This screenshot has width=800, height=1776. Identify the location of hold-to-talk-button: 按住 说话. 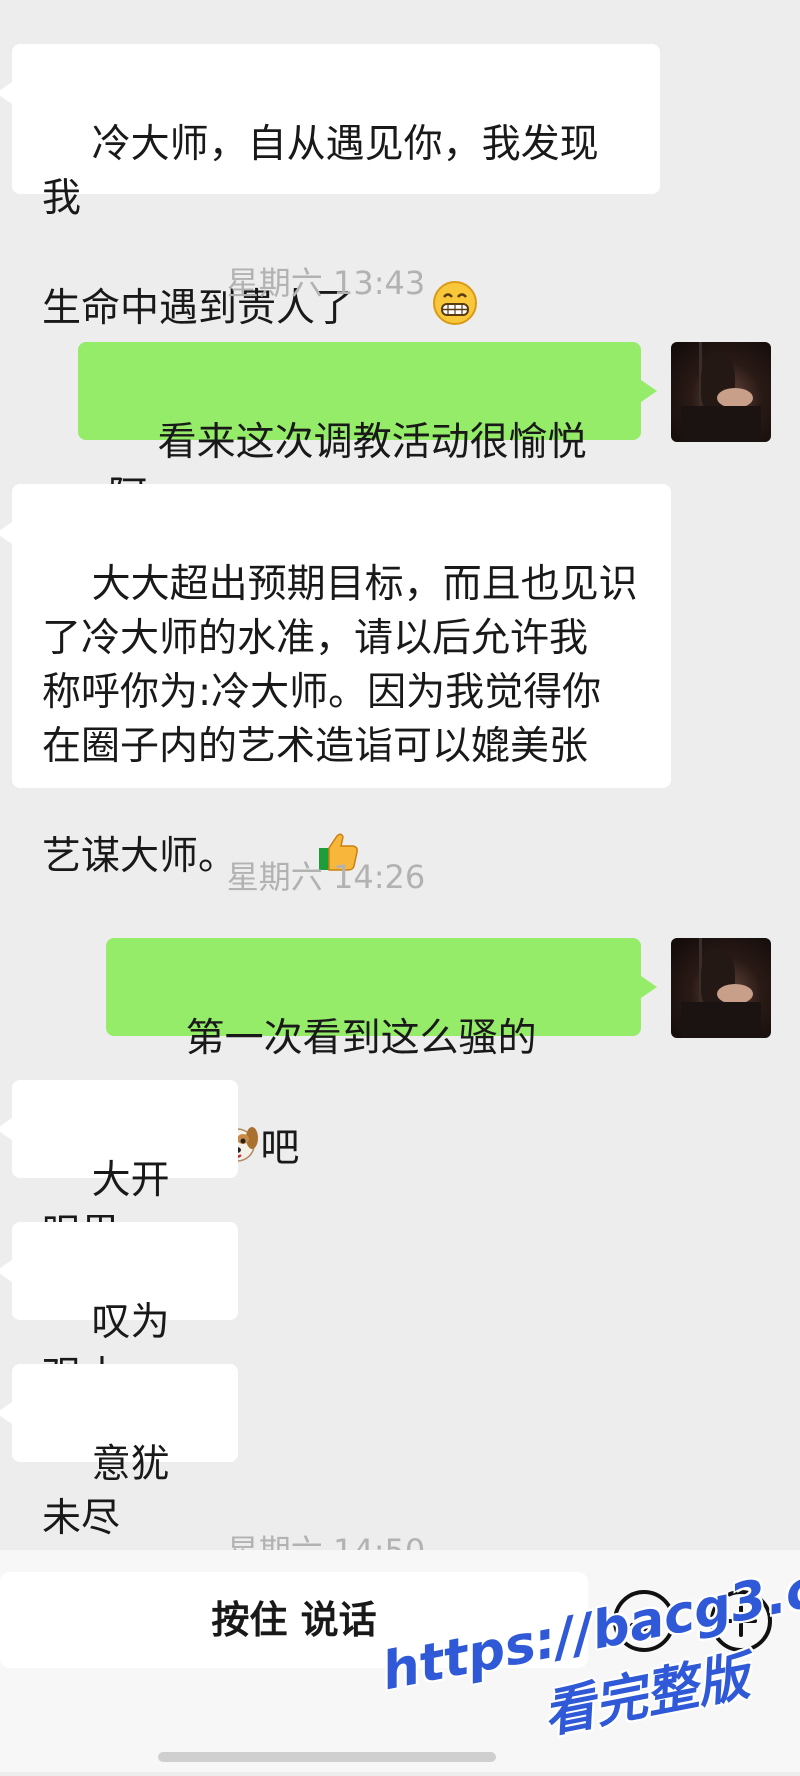
(294, 1620).